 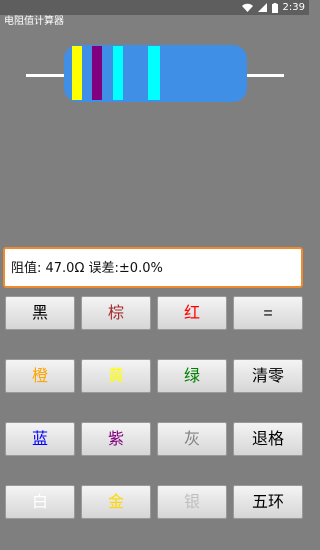 What do you see at coordinates (268, 502) in the screenshot?
I see `key-five-band: 五环` at bounding box center [268, 502].